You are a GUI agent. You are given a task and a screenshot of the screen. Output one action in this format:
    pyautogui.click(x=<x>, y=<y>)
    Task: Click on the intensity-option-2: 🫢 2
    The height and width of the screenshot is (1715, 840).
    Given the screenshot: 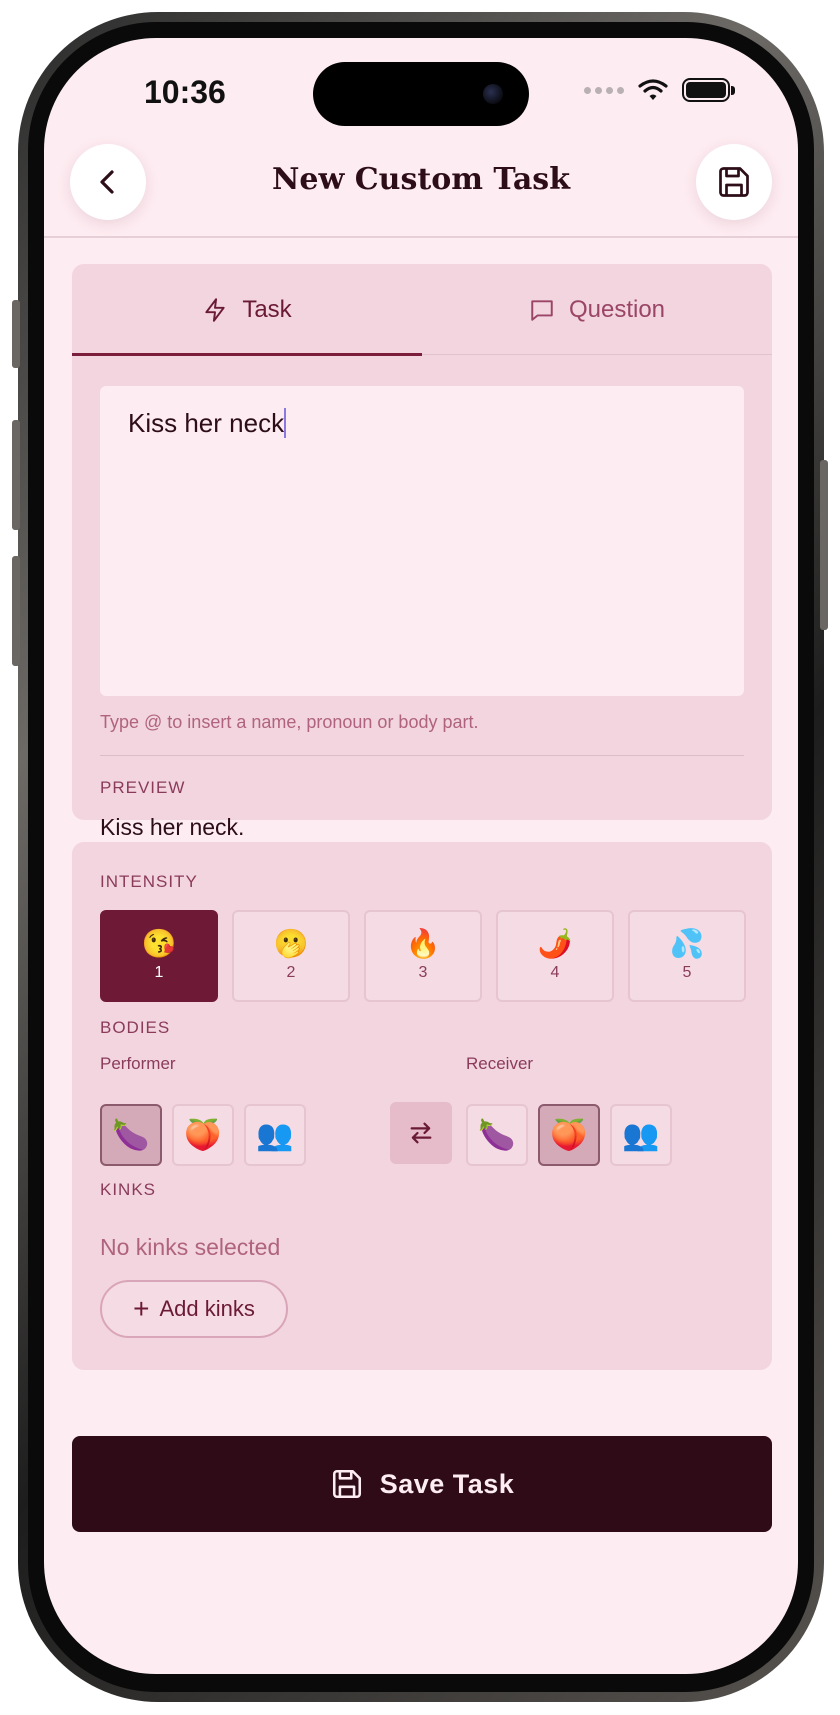 What is the action you would take?
    pyautogui.click(x=291, y=956)
    